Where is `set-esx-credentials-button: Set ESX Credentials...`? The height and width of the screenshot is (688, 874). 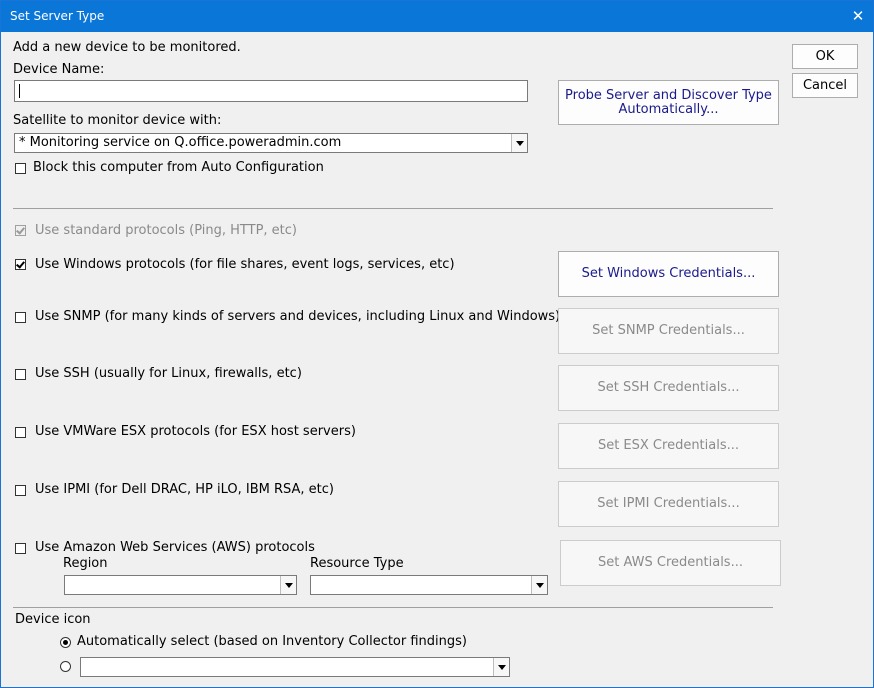
set-esx-credentials-button: Set ESX Credentials... is located at coordinates (668, 446).